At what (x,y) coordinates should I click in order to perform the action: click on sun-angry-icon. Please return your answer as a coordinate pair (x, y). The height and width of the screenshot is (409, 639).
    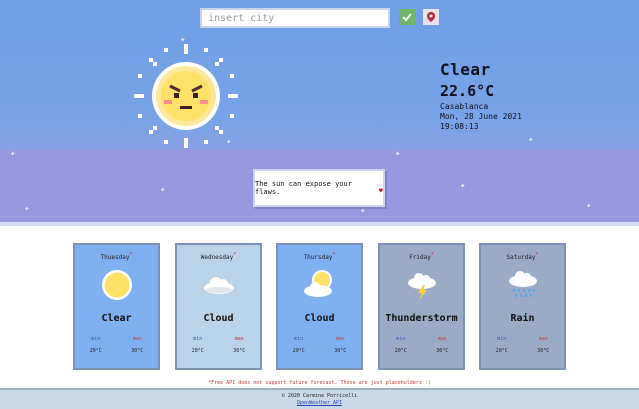
    Looking at the image, I should click on (186, 96).